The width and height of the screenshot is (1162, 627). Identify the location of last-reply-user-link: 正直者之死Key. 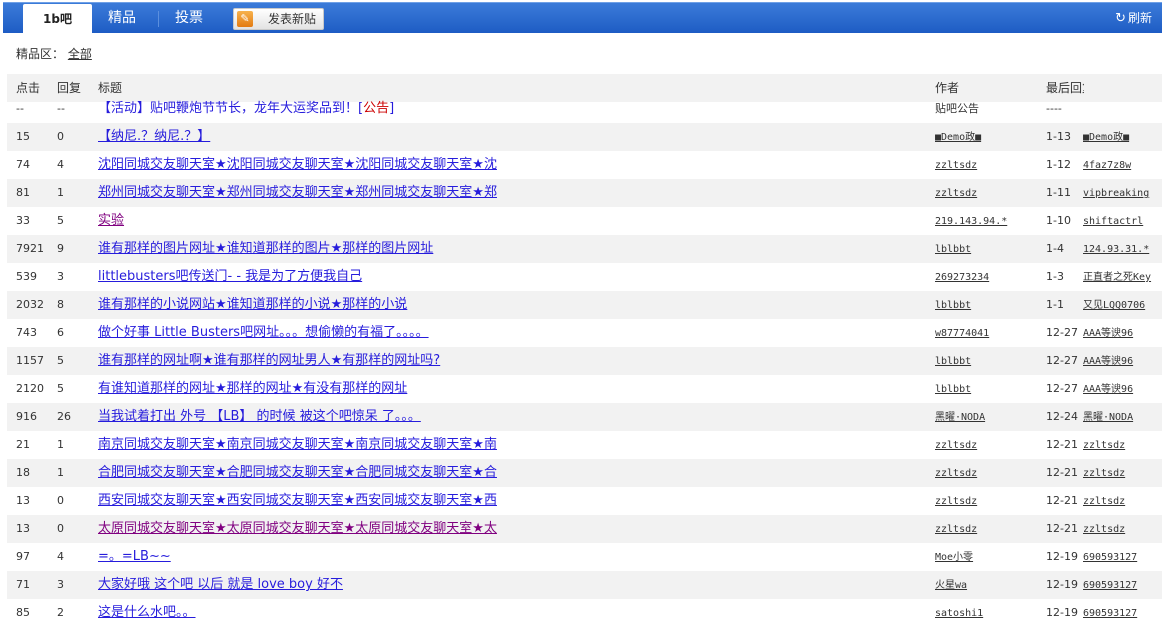
(1117, 277).